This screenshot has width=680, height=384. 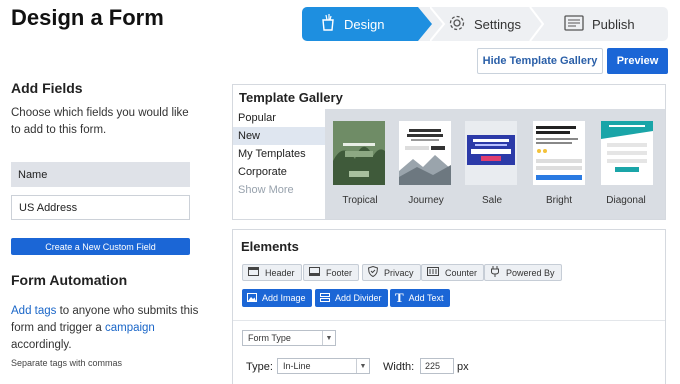 I want to click on template-label: Tropical, so click(x=360, y=200).